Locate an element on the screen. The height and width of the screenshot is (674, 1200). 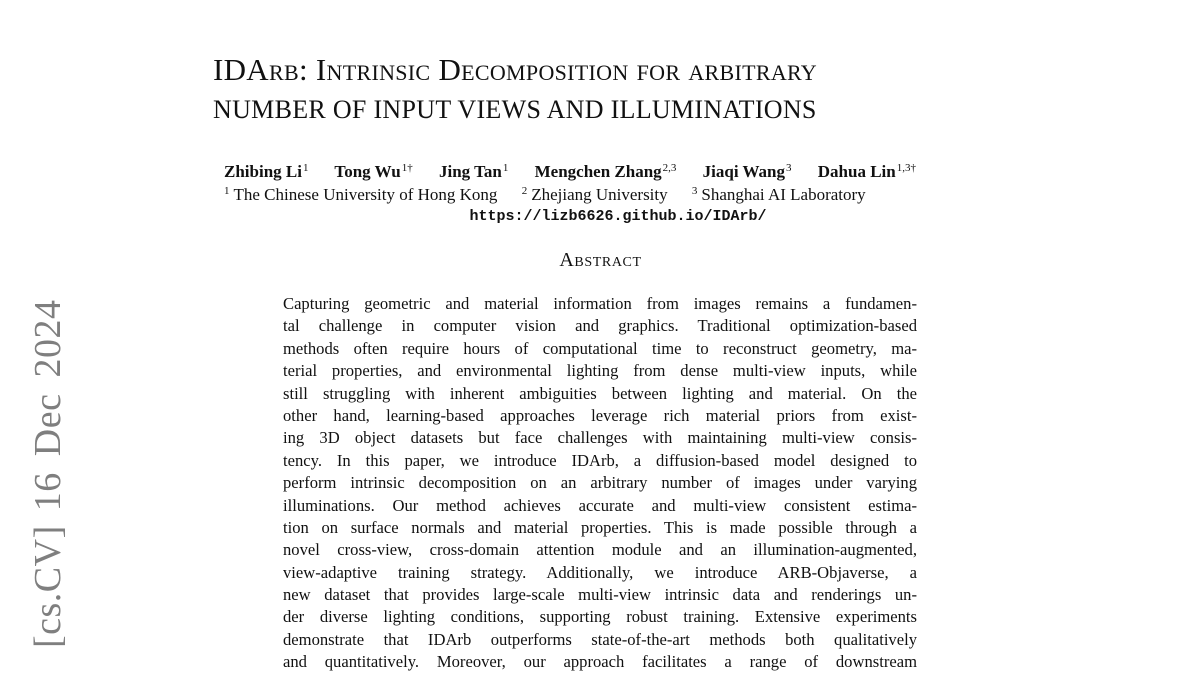
author-name: Jiaqi Wang is located at coordinates (744, 171).